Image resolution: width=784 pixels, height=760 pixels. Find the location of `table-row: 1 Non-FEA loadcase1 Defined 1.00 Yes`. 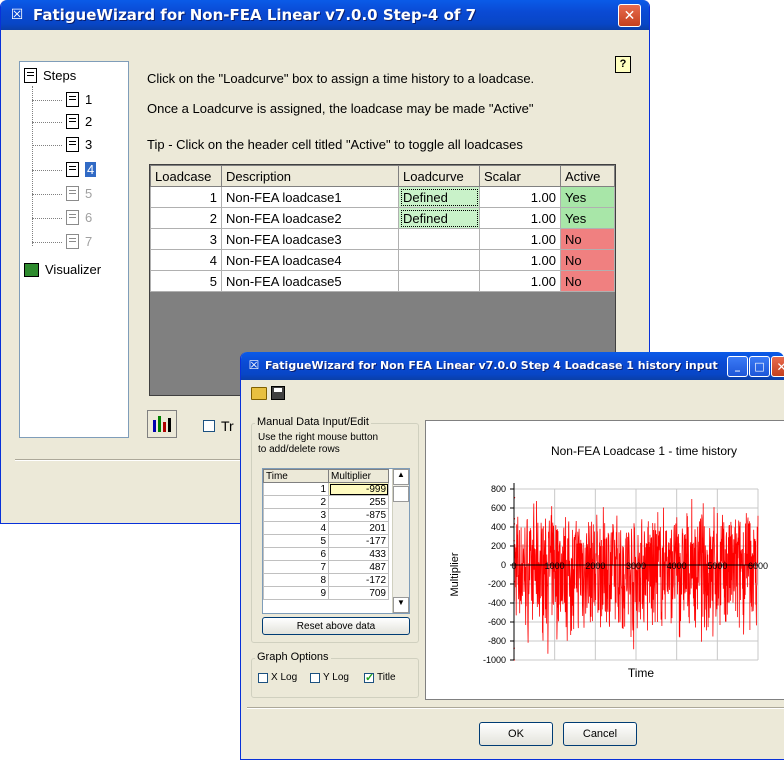

table-row: 1 Non-FEA loadcase1 Defined 1.00 Yes is located at coordinates (382, 197).